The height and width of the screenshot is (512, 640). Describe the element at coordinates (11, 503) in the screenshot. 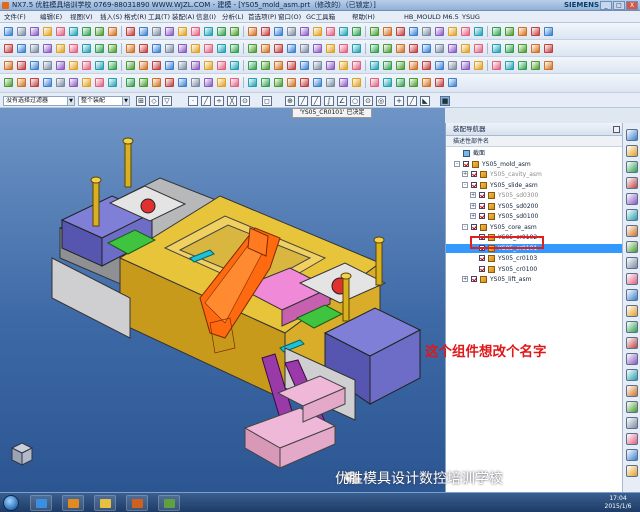

I see `start-button` at that location.